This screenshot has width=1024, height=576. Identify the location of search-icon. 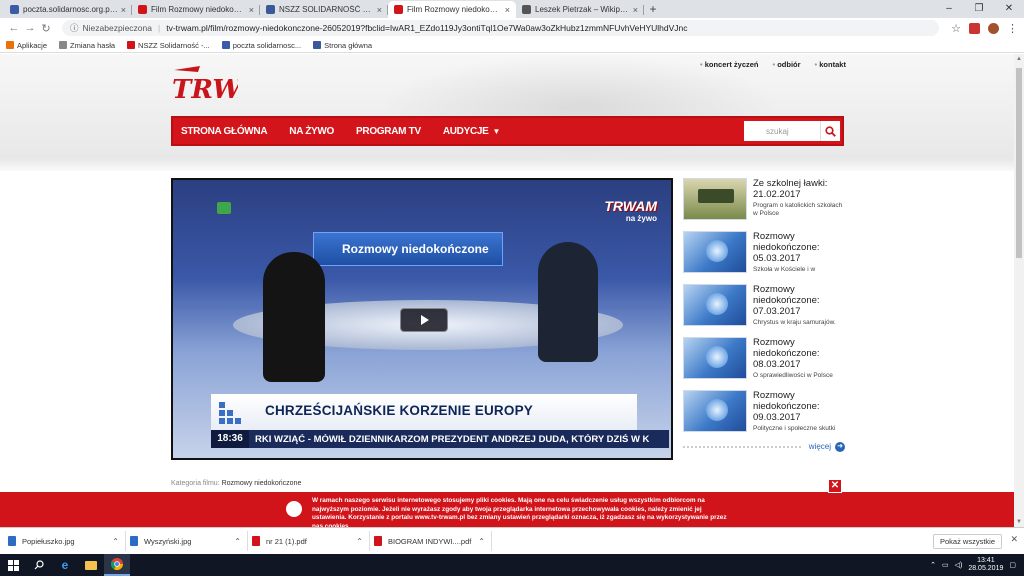
(830, 131).